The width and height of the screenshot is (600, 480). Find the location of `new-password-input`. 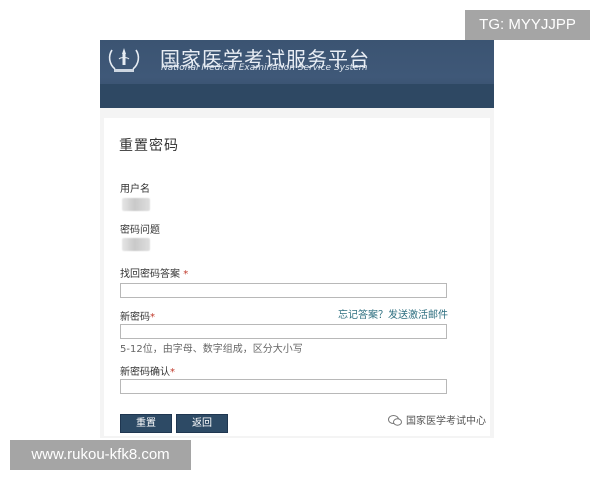

new-password-input is located at coordinates (283, 331).